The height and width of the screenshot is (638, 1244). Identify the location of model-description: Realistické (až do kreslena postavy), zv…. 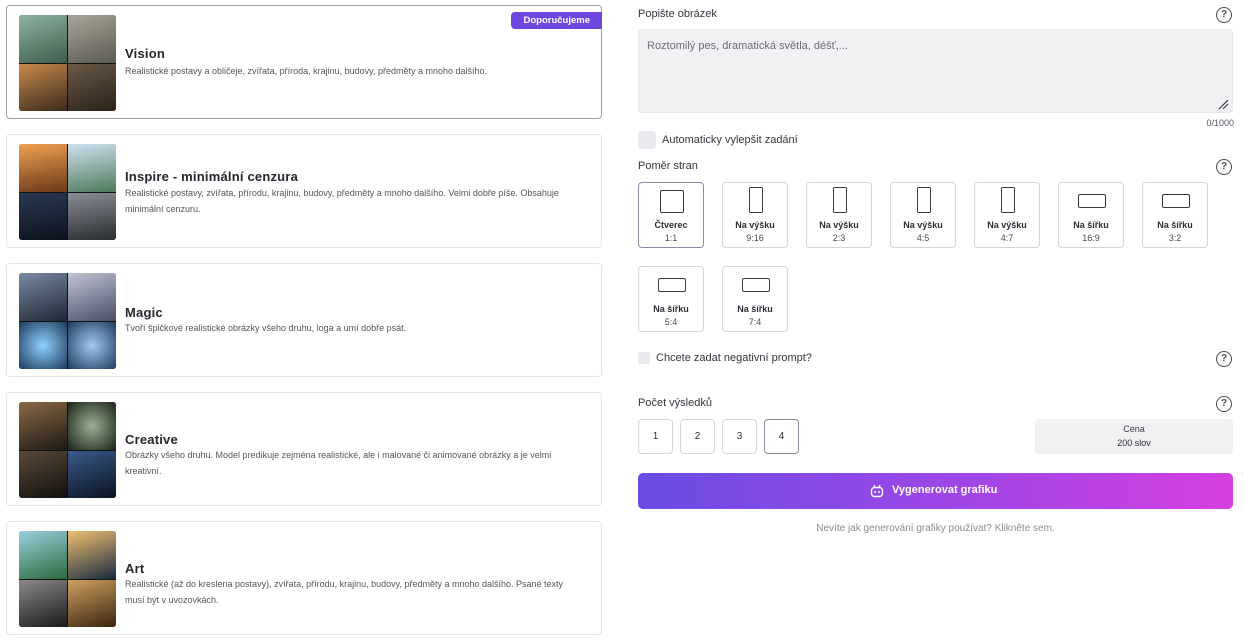
(344, 592).